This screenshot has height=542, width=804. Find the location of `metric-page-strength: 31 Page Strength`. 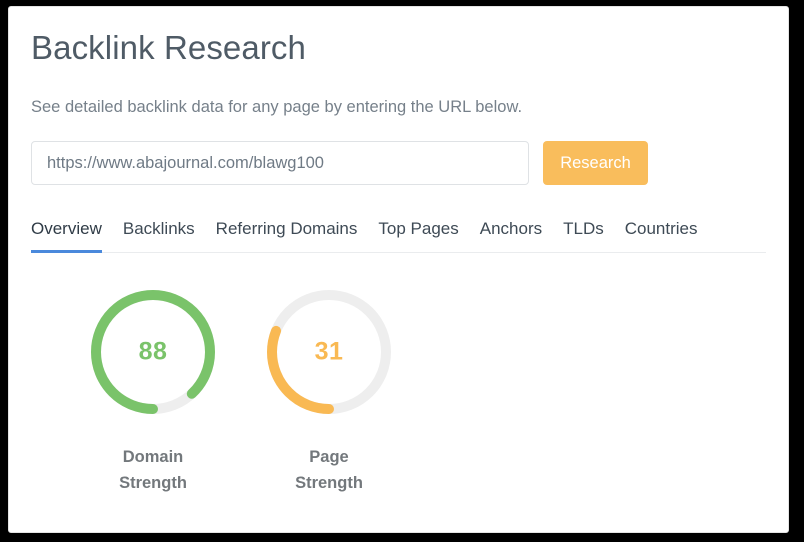

metric-page-strength: 31 Page Strength is located at coordinates (329, 391).